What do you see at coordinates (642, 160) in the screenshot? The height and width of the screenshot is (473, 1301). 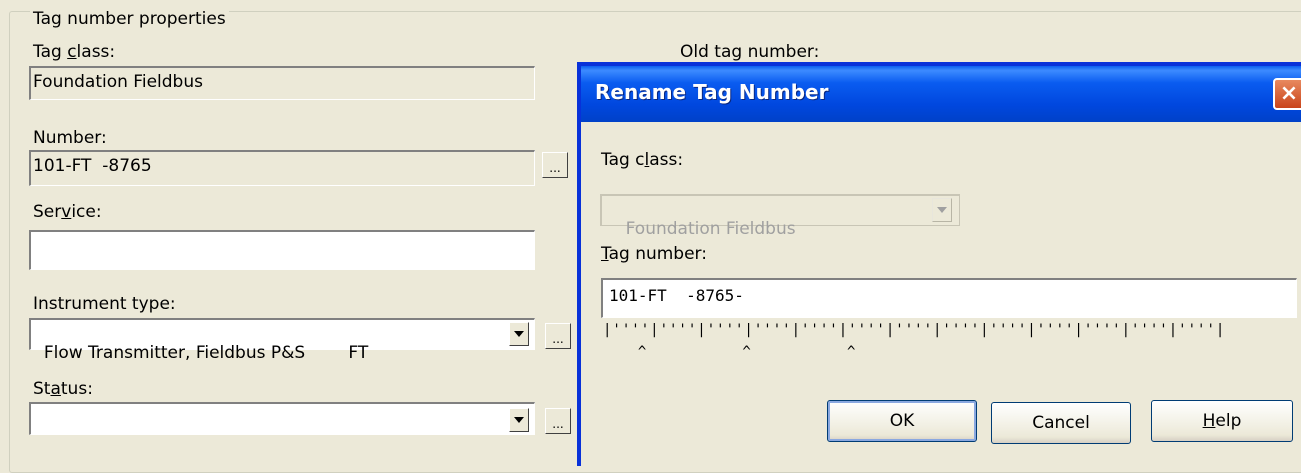 I see `dialog-tag-class-label: Tag class:` at bounding box center [642, 160].